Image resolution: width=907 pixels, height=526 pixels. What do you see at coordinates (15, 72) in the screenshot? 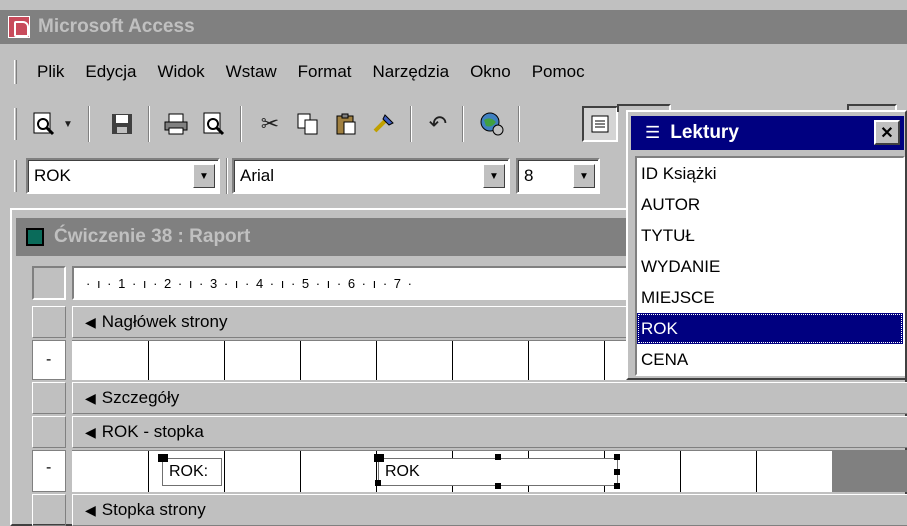
I see `menu-grip` at bounding box center [15, 72].